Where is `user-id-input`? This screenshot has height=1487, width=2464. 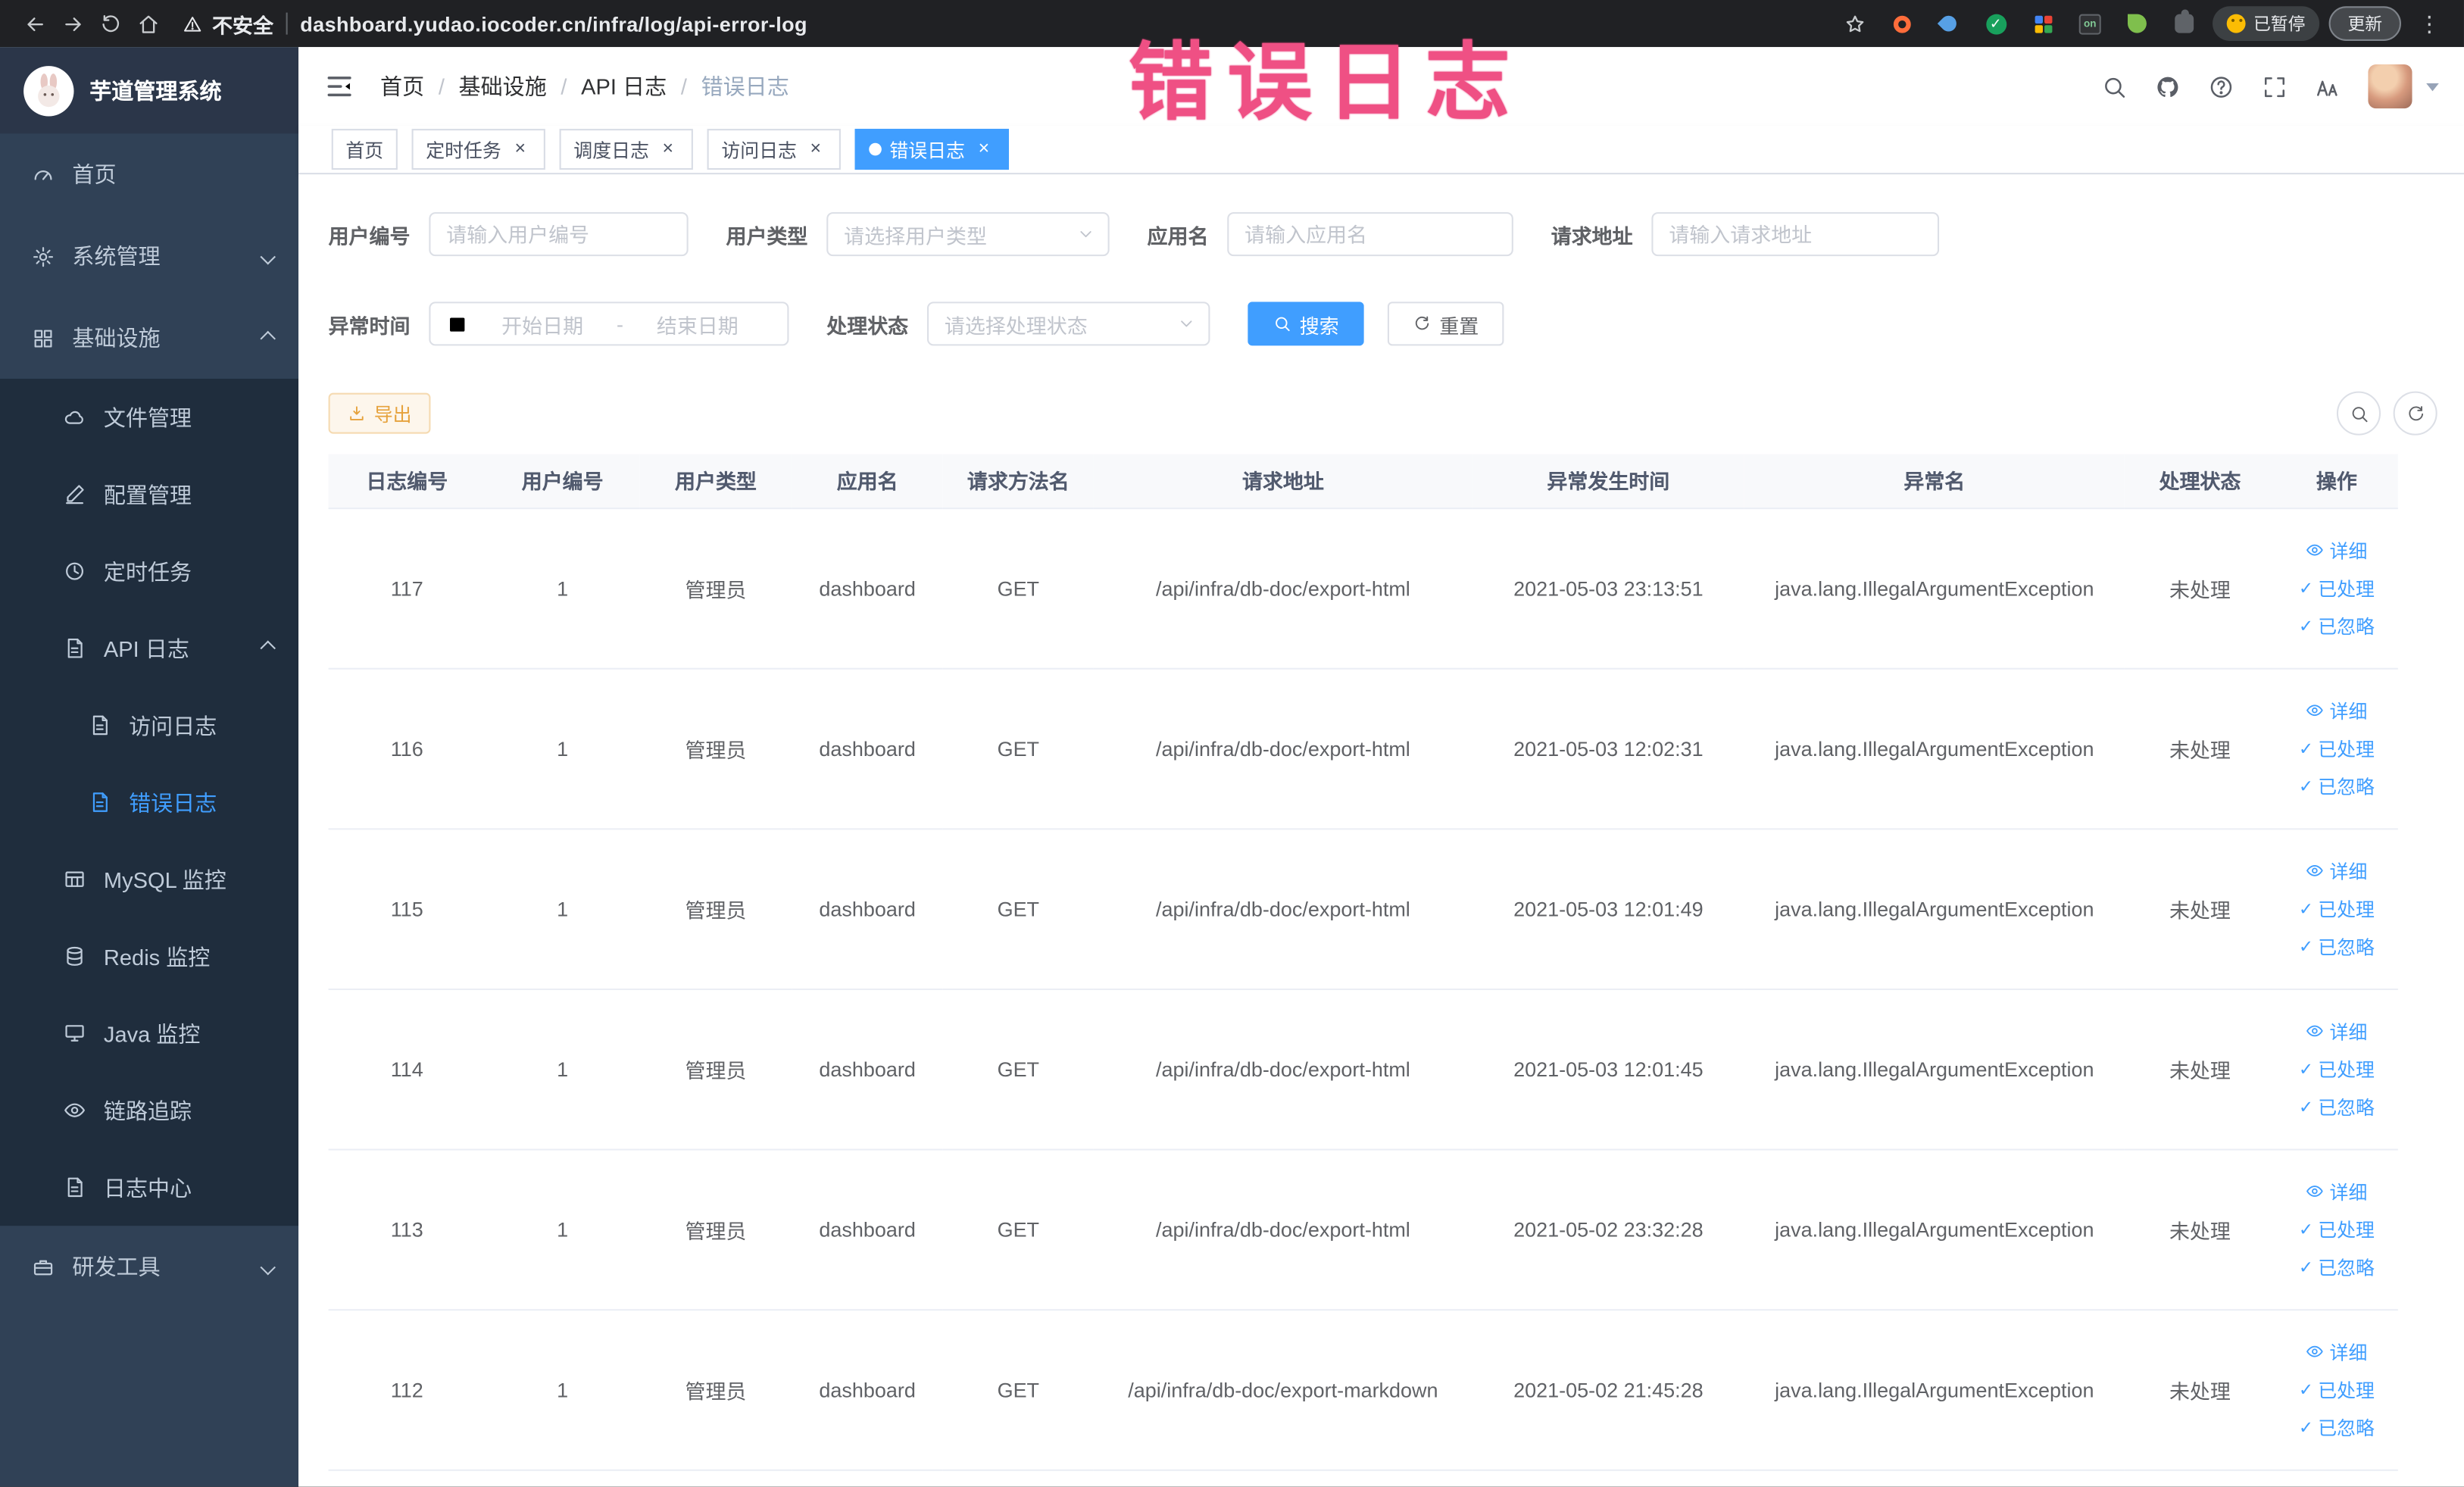 user-id-input is located at coordinates (559, 234).